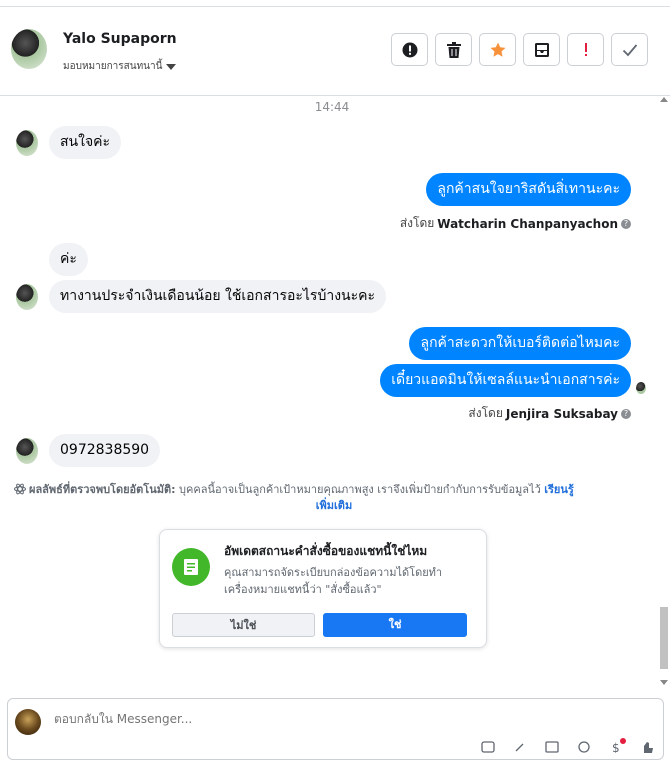 The height and width of the screenshot is (760, 670). What do you see at coordinates (105, 450) in the screenshot?
I see `incoming-message: 0972838590` at bounding box center [105, 450].